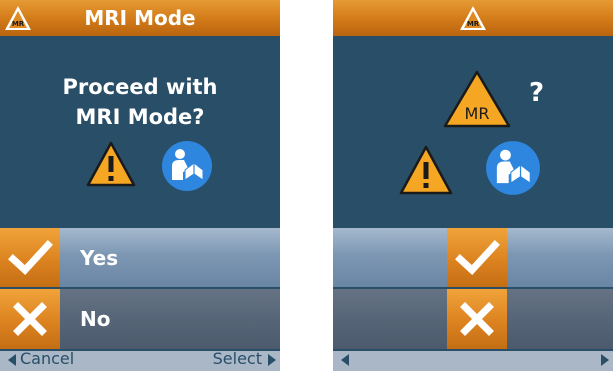 The height and width of the screenshot is (371, 613). I want to click on select-softkey: Select, so click(237, 359).